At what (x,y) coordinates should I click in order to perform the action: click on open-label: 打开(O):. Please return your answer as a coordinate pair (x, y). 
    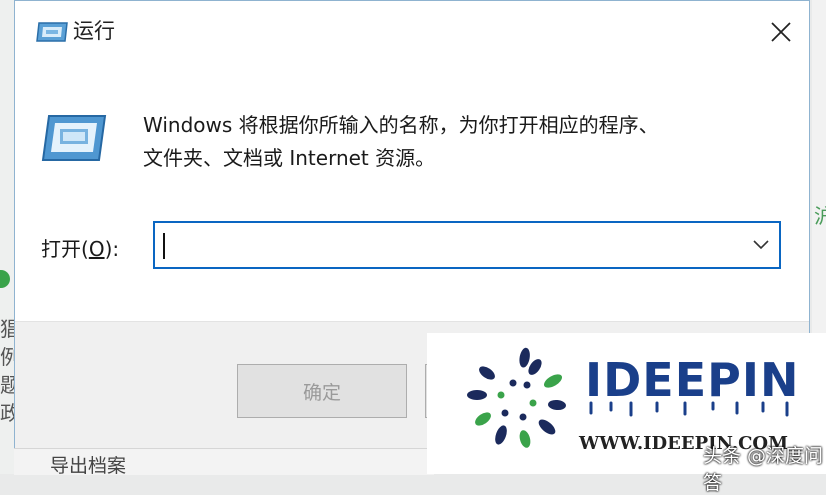
    Looking at the image, I should click on (80, 247).